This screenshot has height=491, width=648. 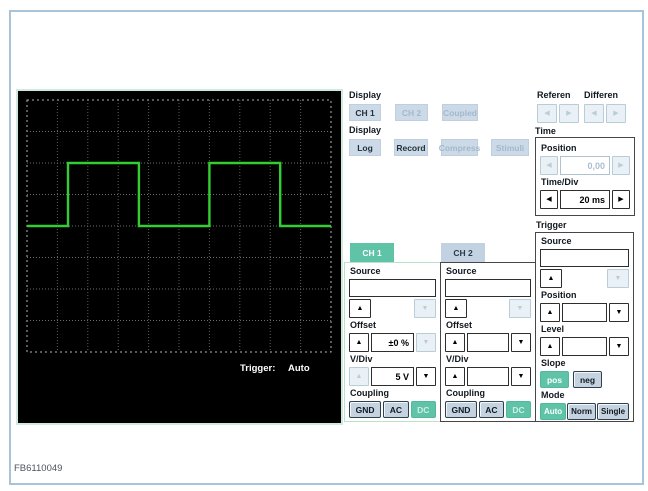 I want to click on mode-single-button: Single, so click(x=613, y=411).